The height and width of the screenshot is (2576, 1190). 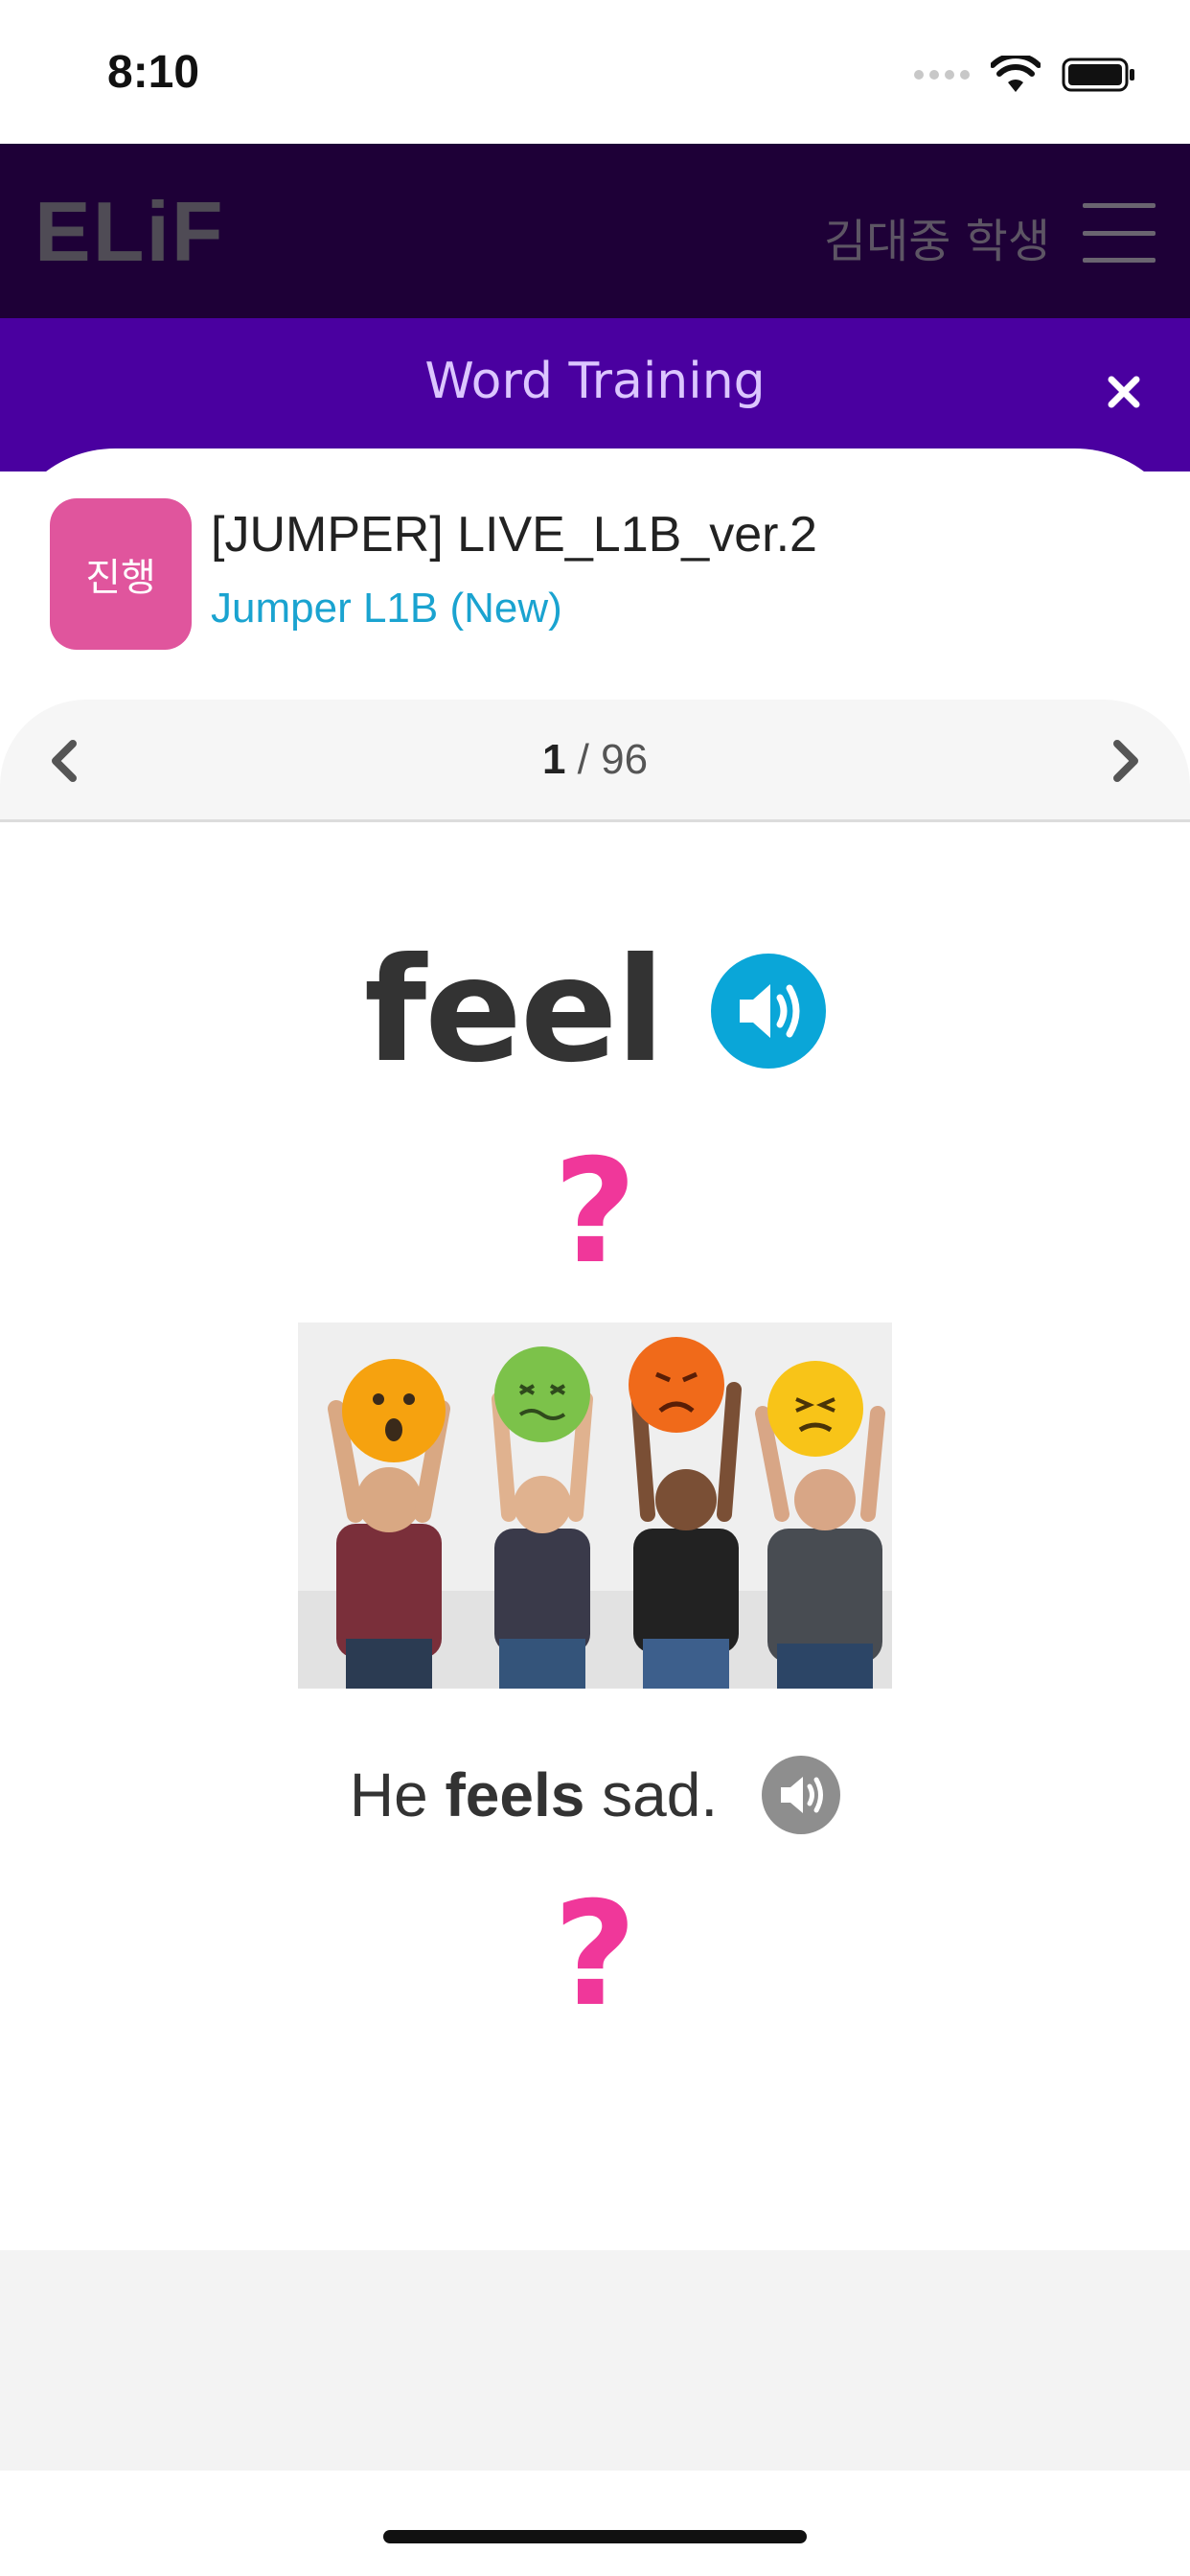 I want to click on example-sentence-row: He feels sad., so click(x=595, y=1795).